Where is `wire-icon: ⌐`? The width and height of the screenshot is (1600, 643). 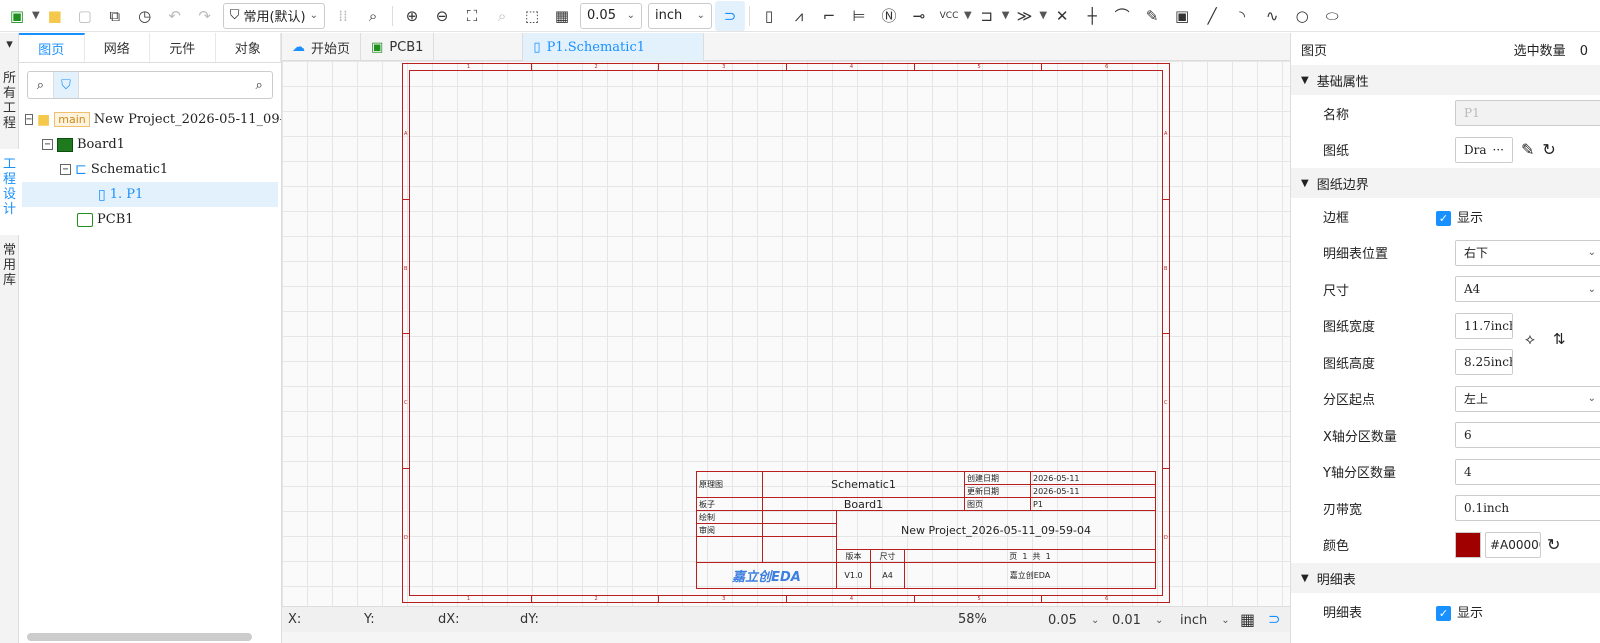
wire-icon: ⌐ is located at coordinates (829, 16).